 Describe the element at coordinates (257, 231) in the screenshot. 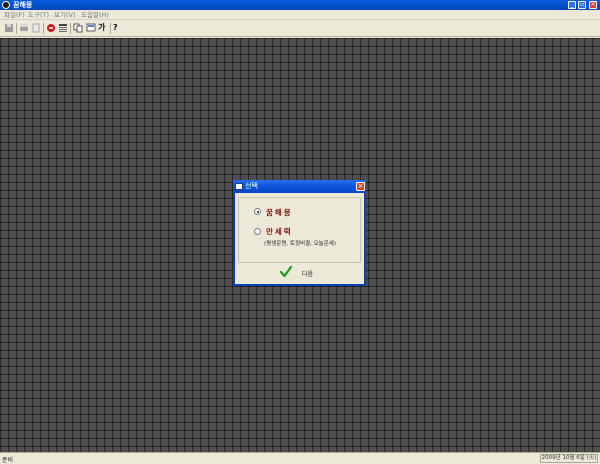

I see `radio-calendar` at that location.